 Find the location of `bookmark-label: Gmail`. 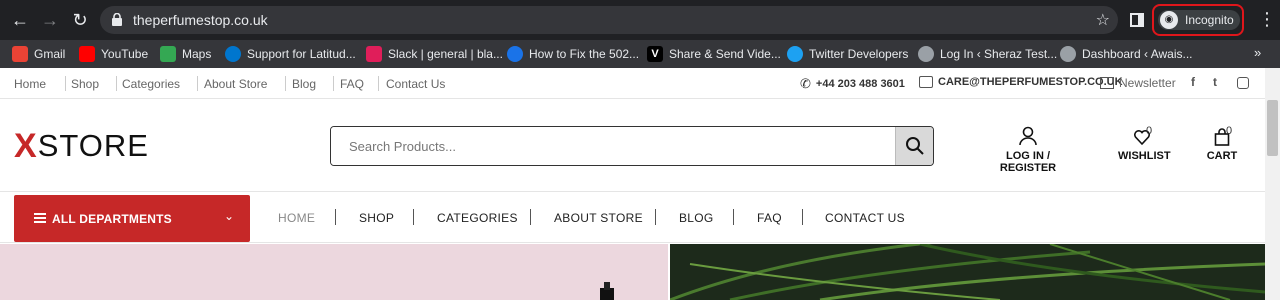

bookmark-label: Gmail is located at coordinates (50, 54).